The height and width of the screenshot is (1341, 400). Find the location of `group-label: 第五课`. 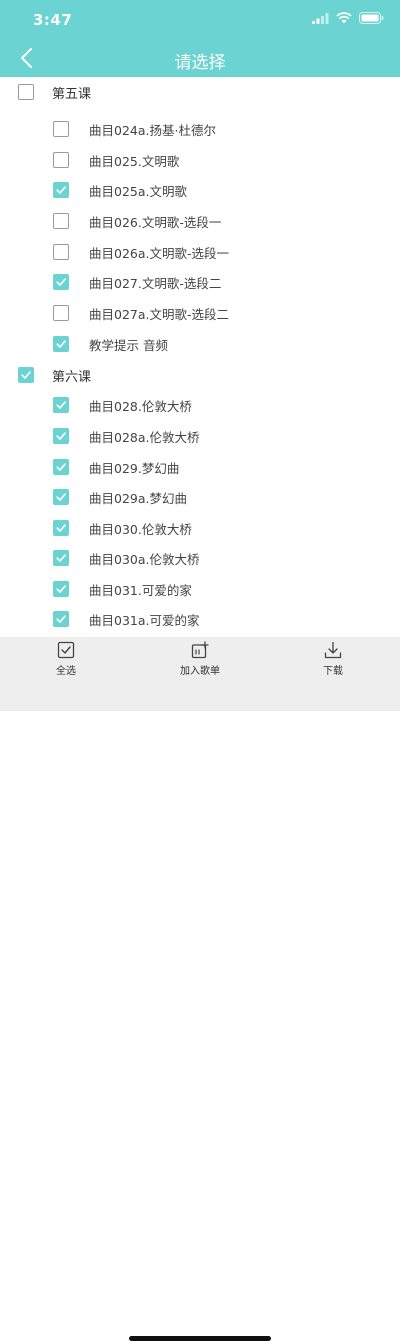

group-label: 第五课 is located at coordinates (72, 94).